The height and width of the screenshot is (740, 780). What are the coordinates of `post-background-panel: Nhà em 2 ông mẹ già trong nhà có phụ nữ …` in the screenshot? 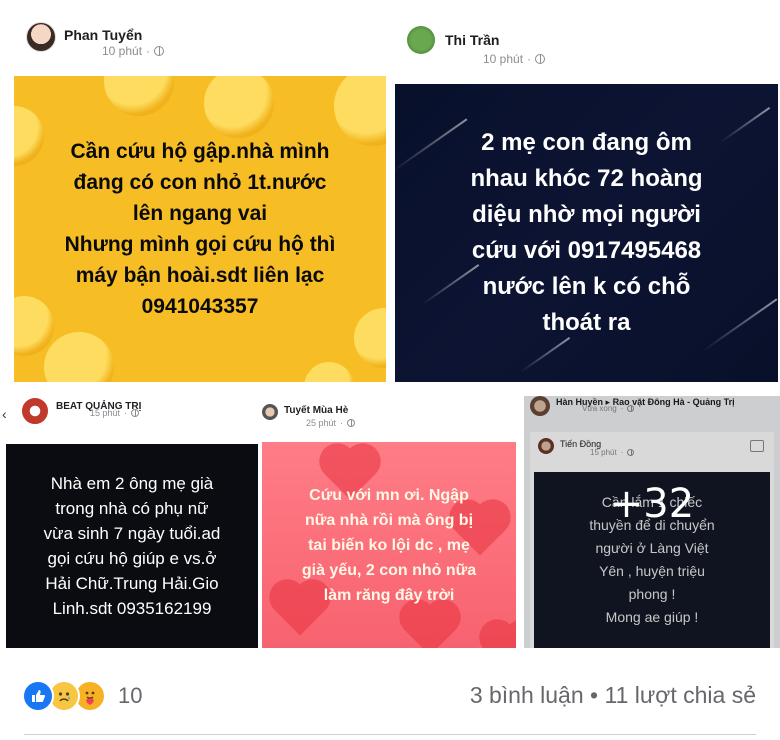 It's located at (132, 546).